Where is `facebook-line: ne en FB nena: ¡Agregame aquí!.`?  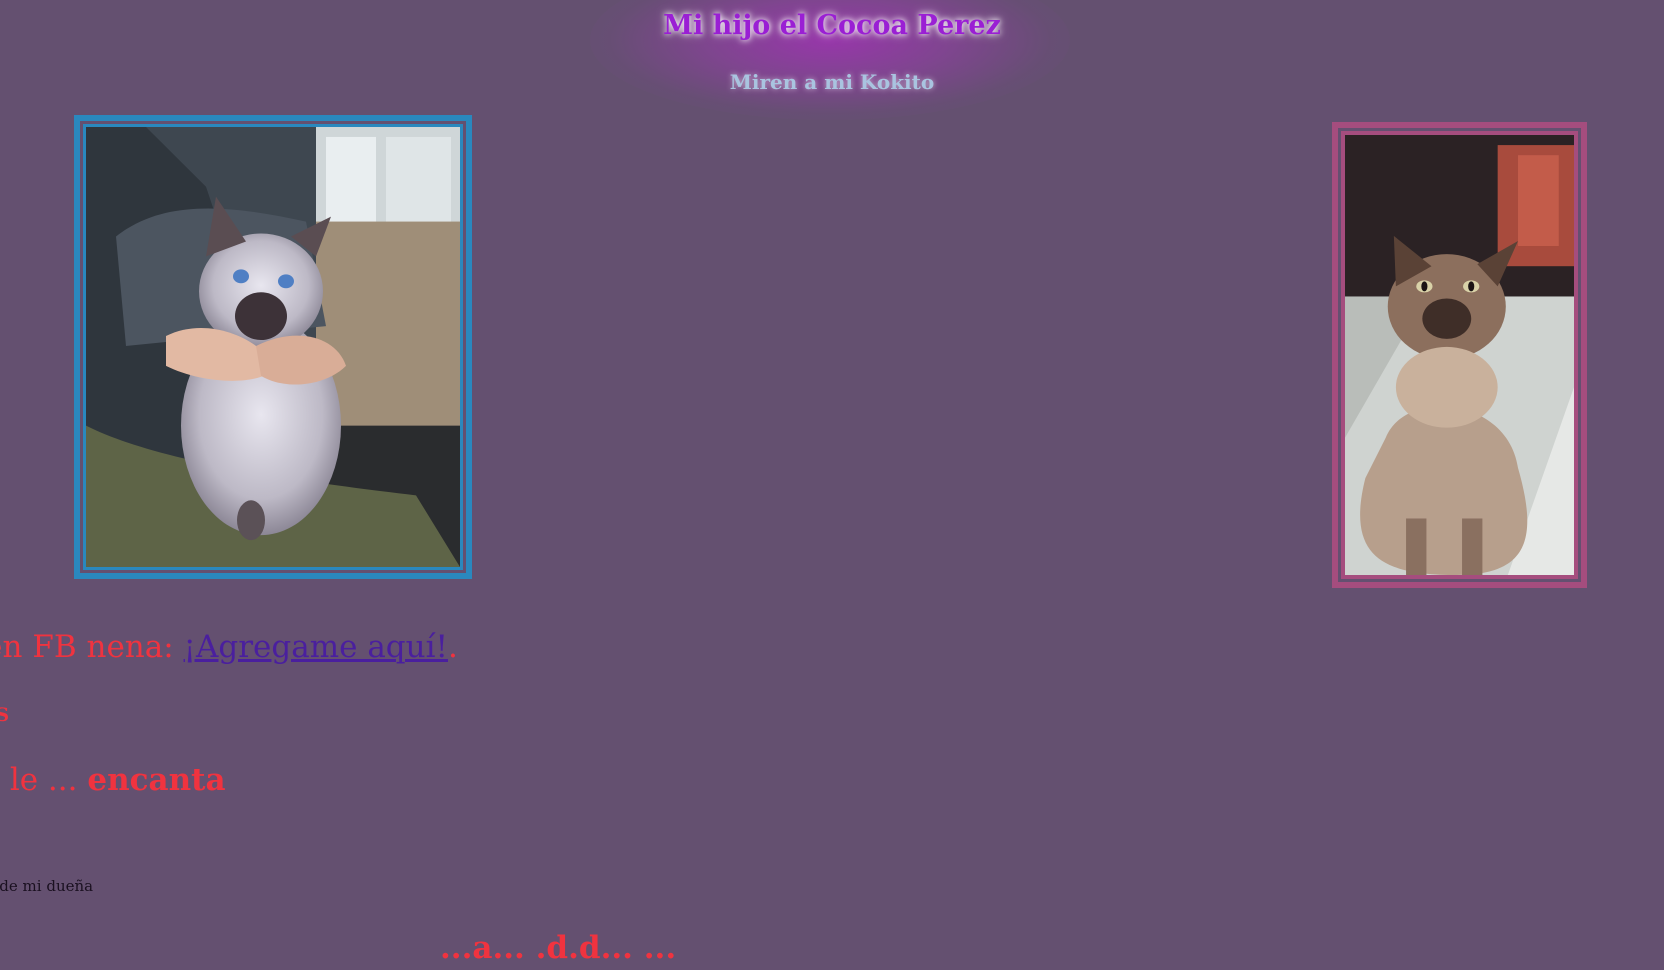
facebook-line: ne en FB nena: ¡Agregame aquí!. is located at coordinates (229, 647).